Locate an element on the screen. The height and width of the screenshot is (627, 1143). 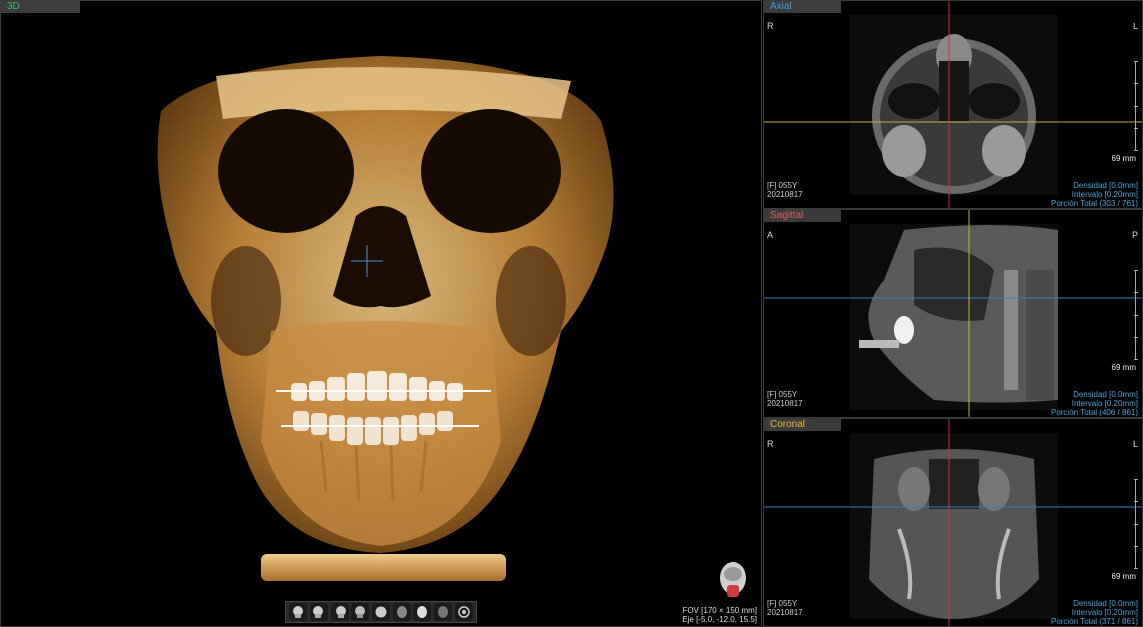
sagittal-patient-info: [F] 055Y 20210817 is located at coordinates (785, 399).